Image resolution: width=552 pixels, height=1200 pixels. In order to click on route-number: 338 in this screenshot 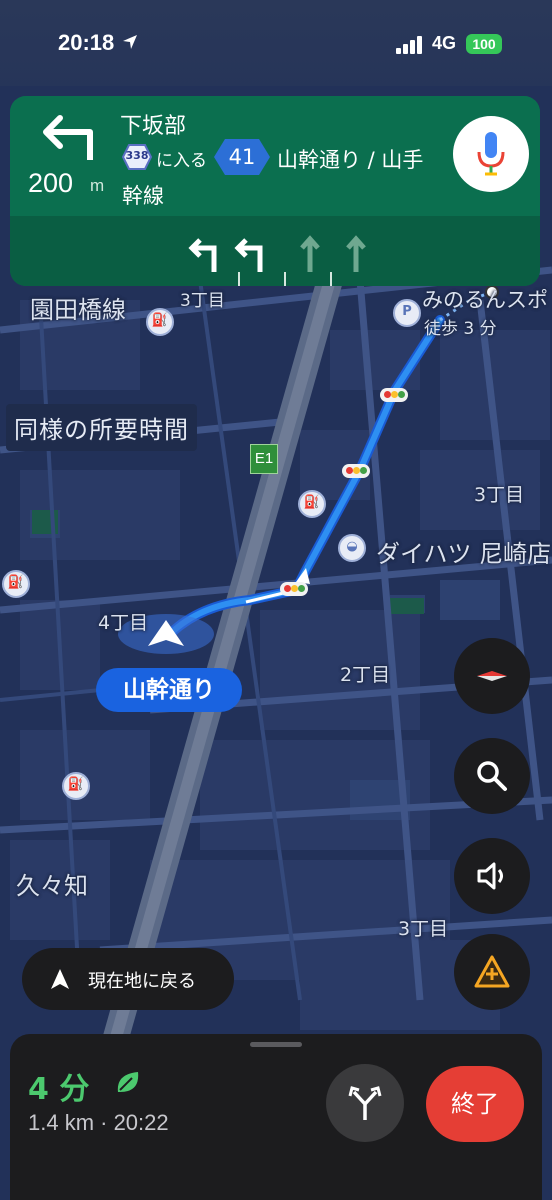, I will do `click(137, 155)`.